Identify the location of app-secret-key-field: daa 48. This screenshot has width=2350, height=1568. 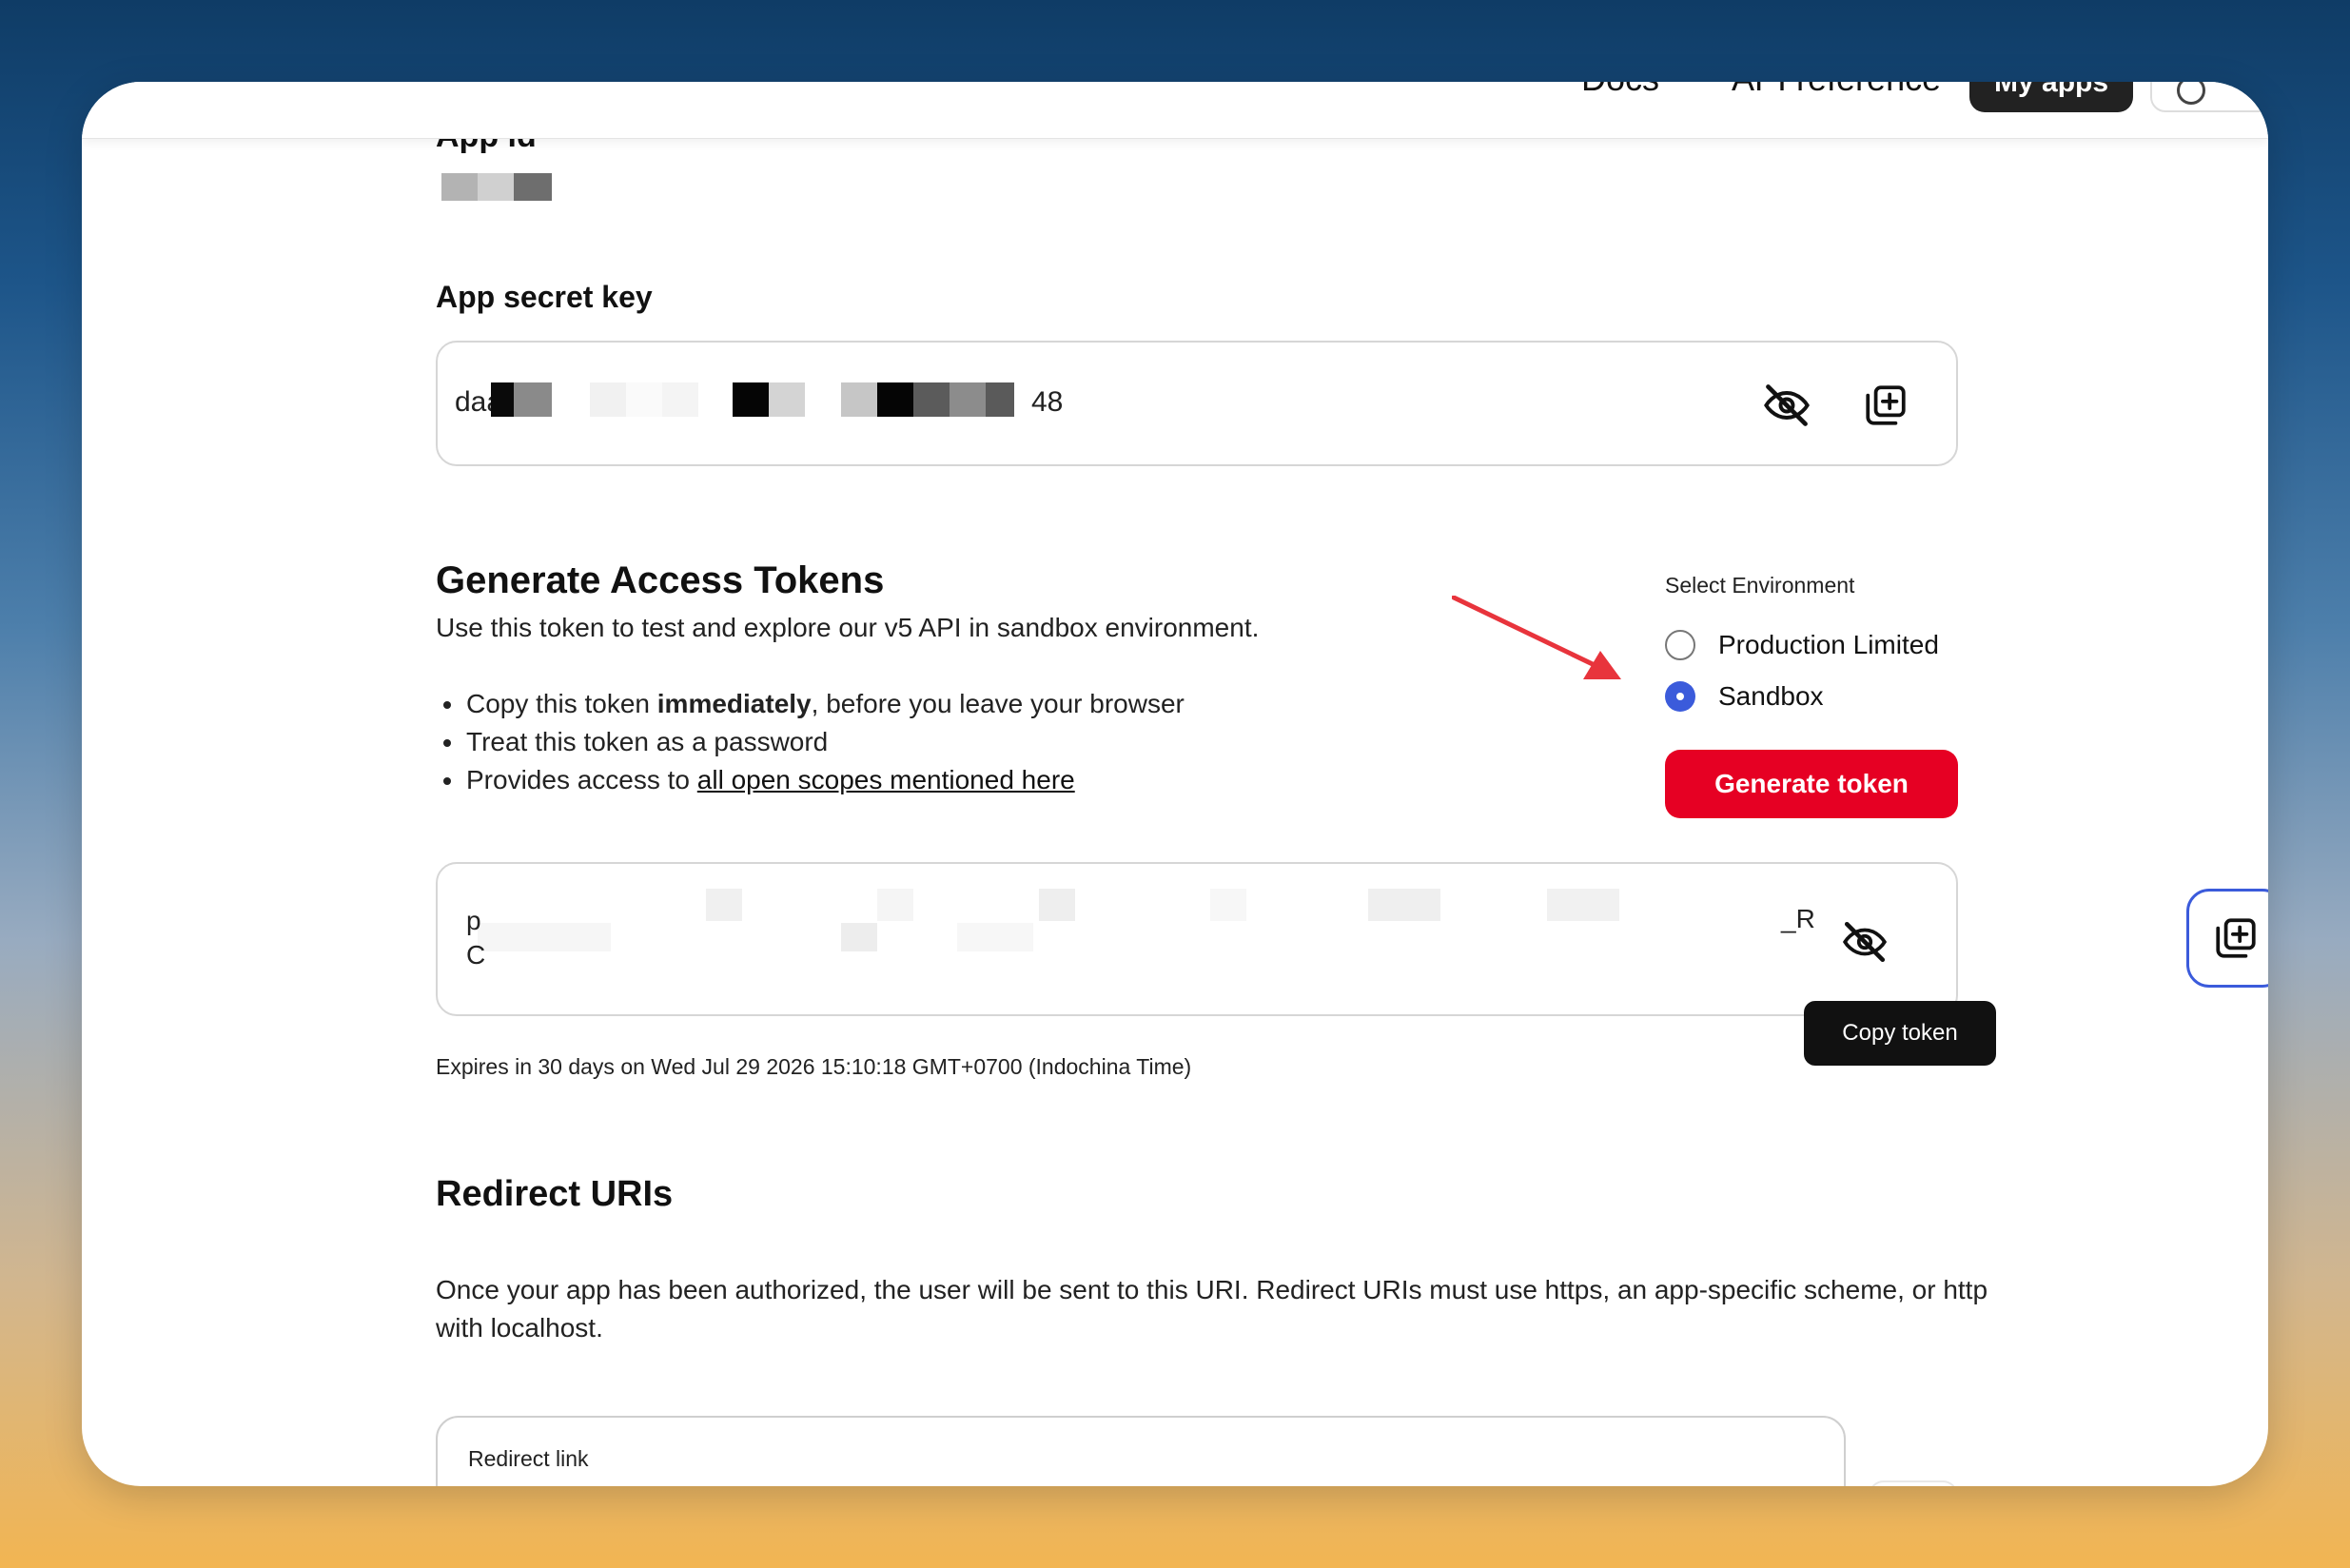
(1197, 403).